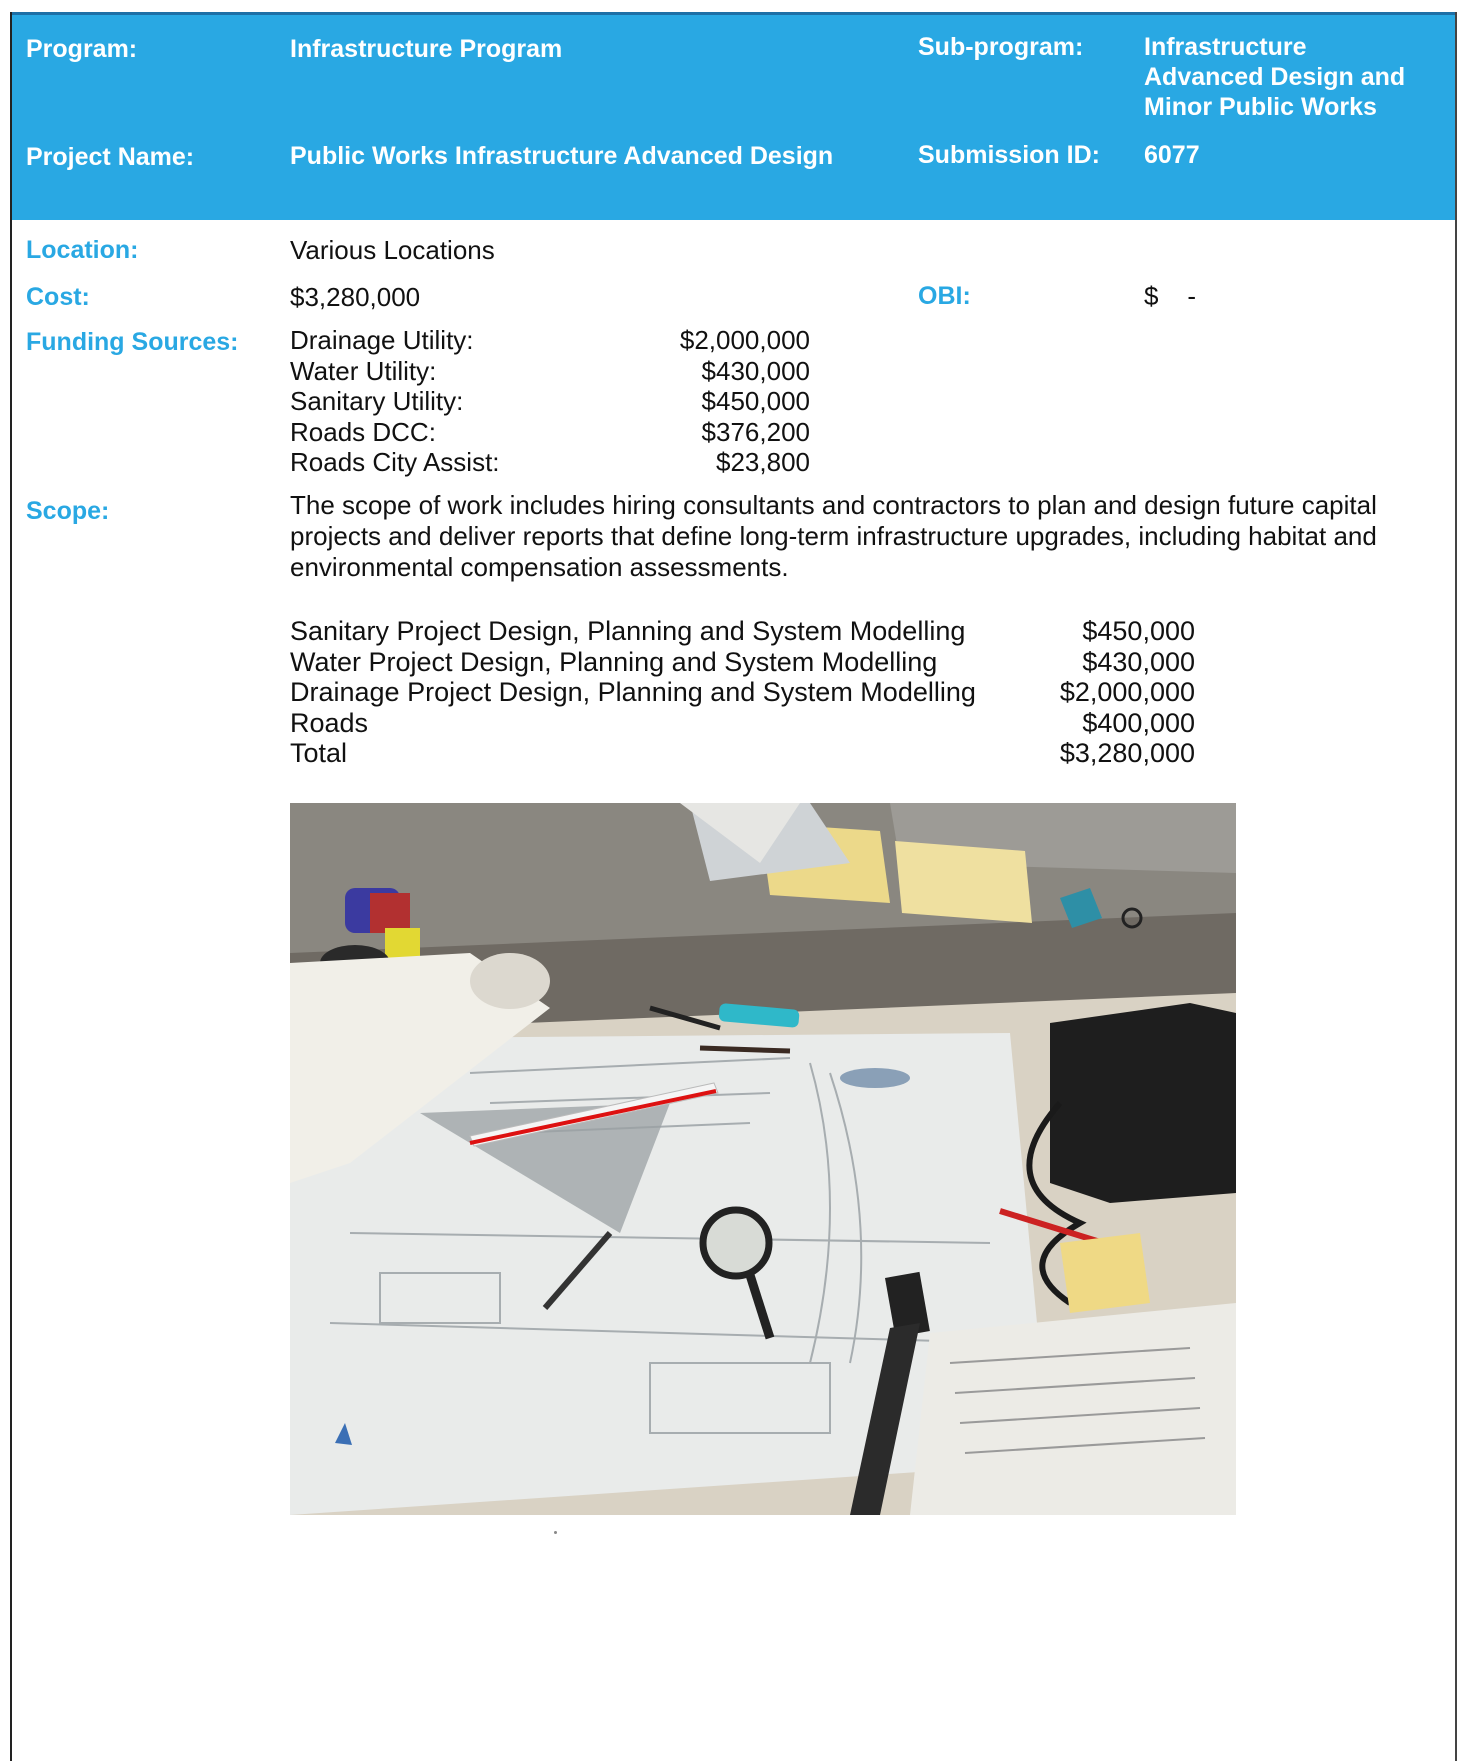  What do you see at coordinates (555, 1532) in the screenshot?
I see `scan-speck` at bounding box center [555, 1532].